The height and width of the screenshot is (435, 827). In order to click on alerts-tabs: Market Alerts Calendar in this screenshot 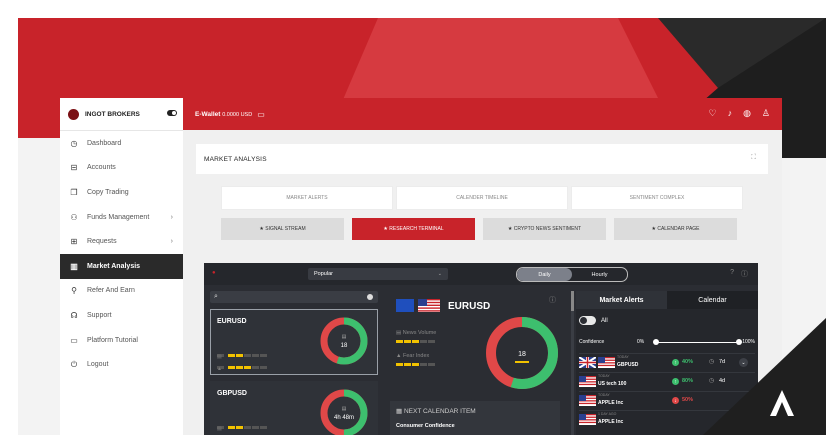, I will do `click(667, 300)`.